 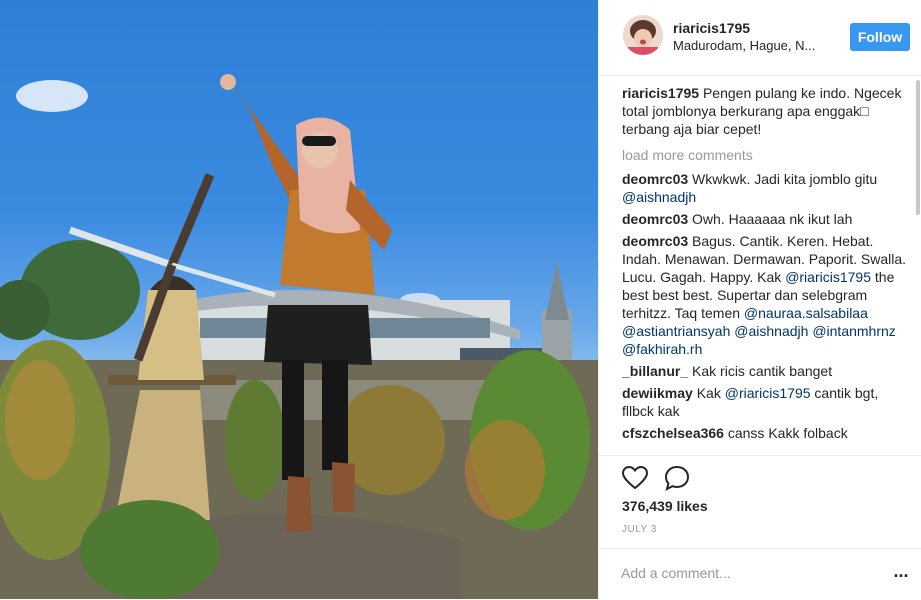 I want to click on comment-username: cfszchelsea366, so click(x=673, y=433).